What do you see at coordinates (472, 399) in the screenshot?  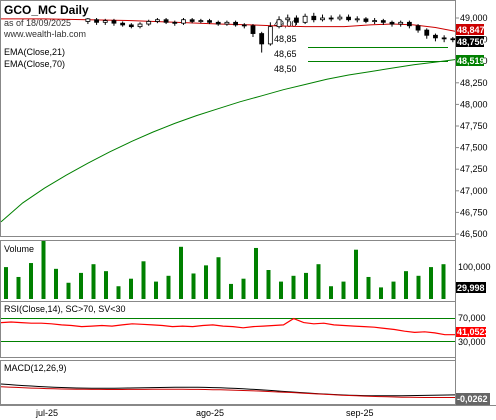 I see `macd-value: -0,0262` at bounding box center [472, 399].